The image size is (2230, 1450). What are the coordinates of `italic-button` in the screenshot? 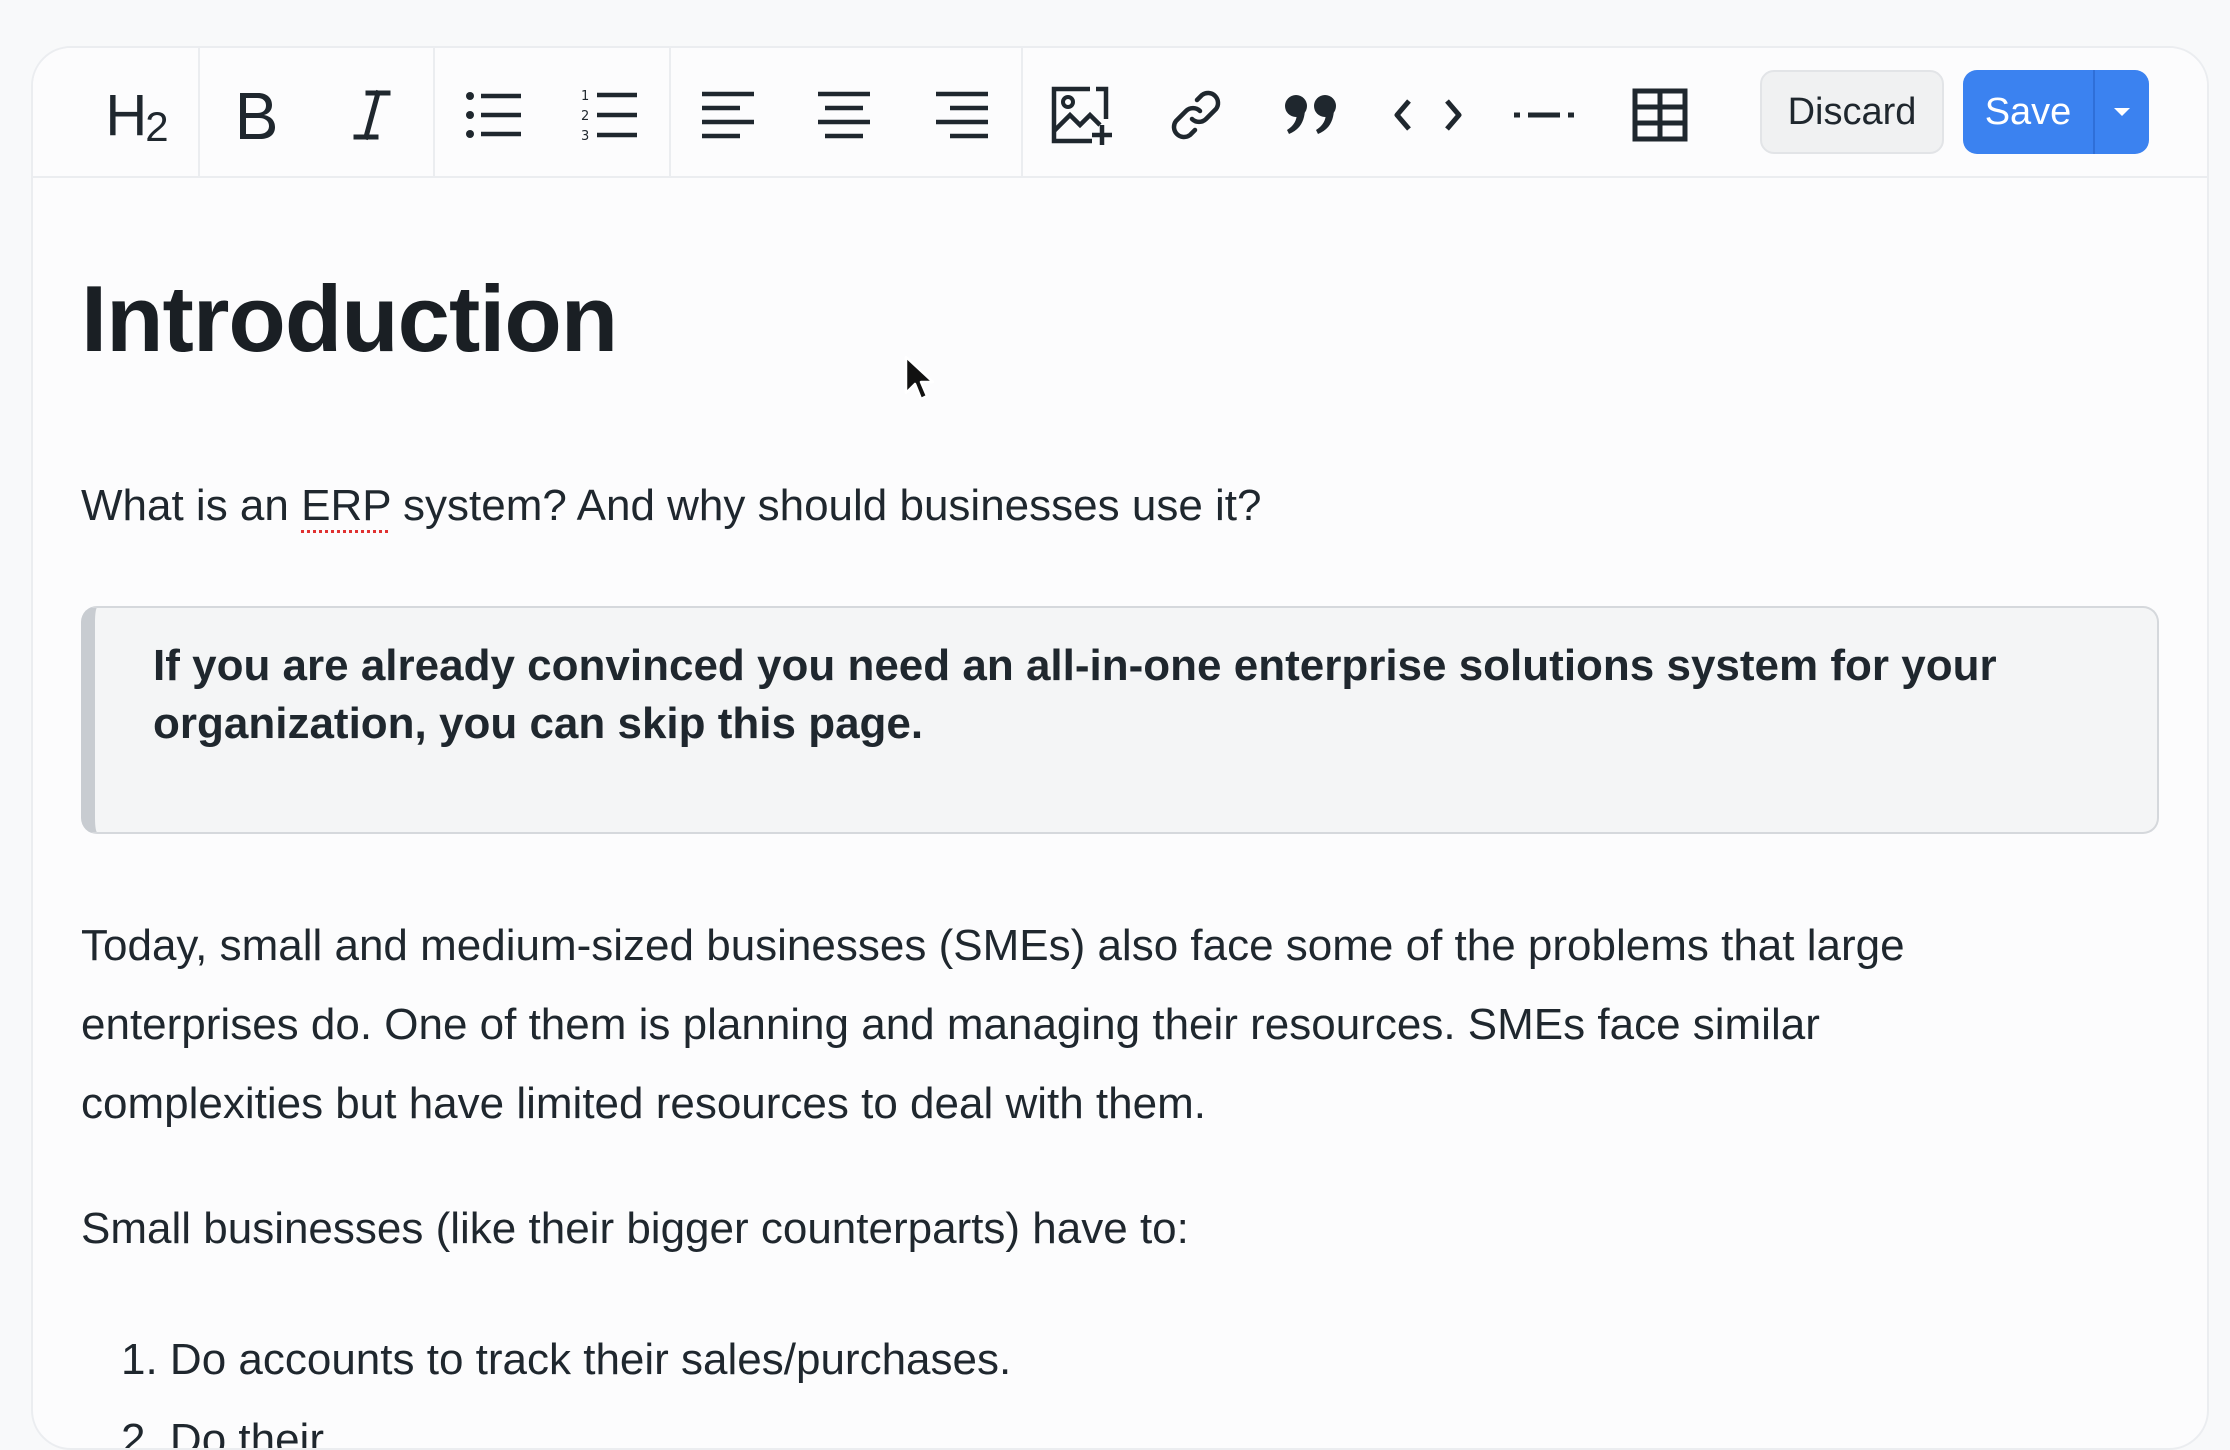 It's located at (372, 115).